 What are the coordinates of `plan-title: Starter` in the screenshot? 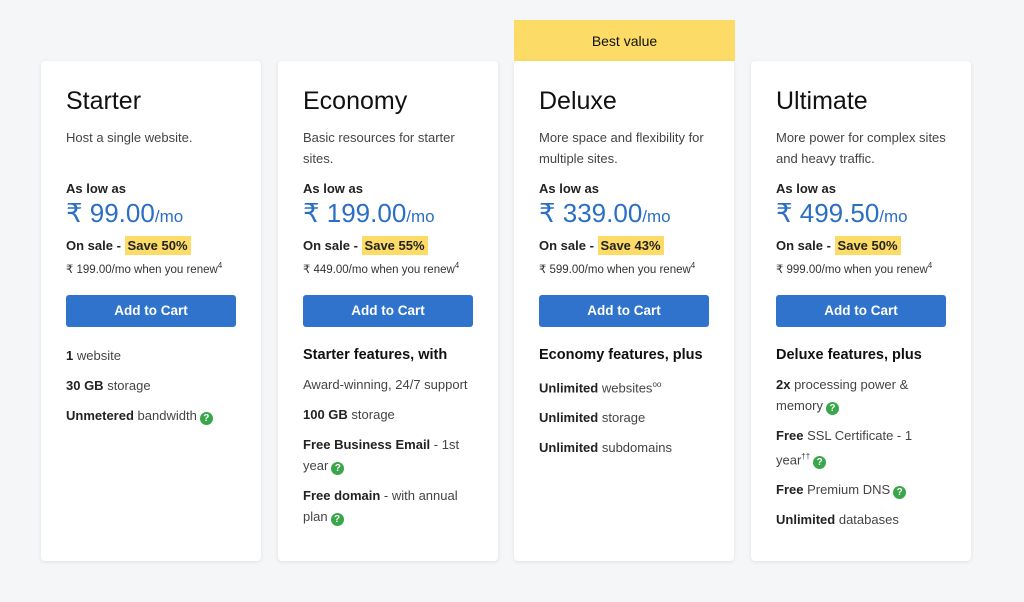 It's located at (104, 101).